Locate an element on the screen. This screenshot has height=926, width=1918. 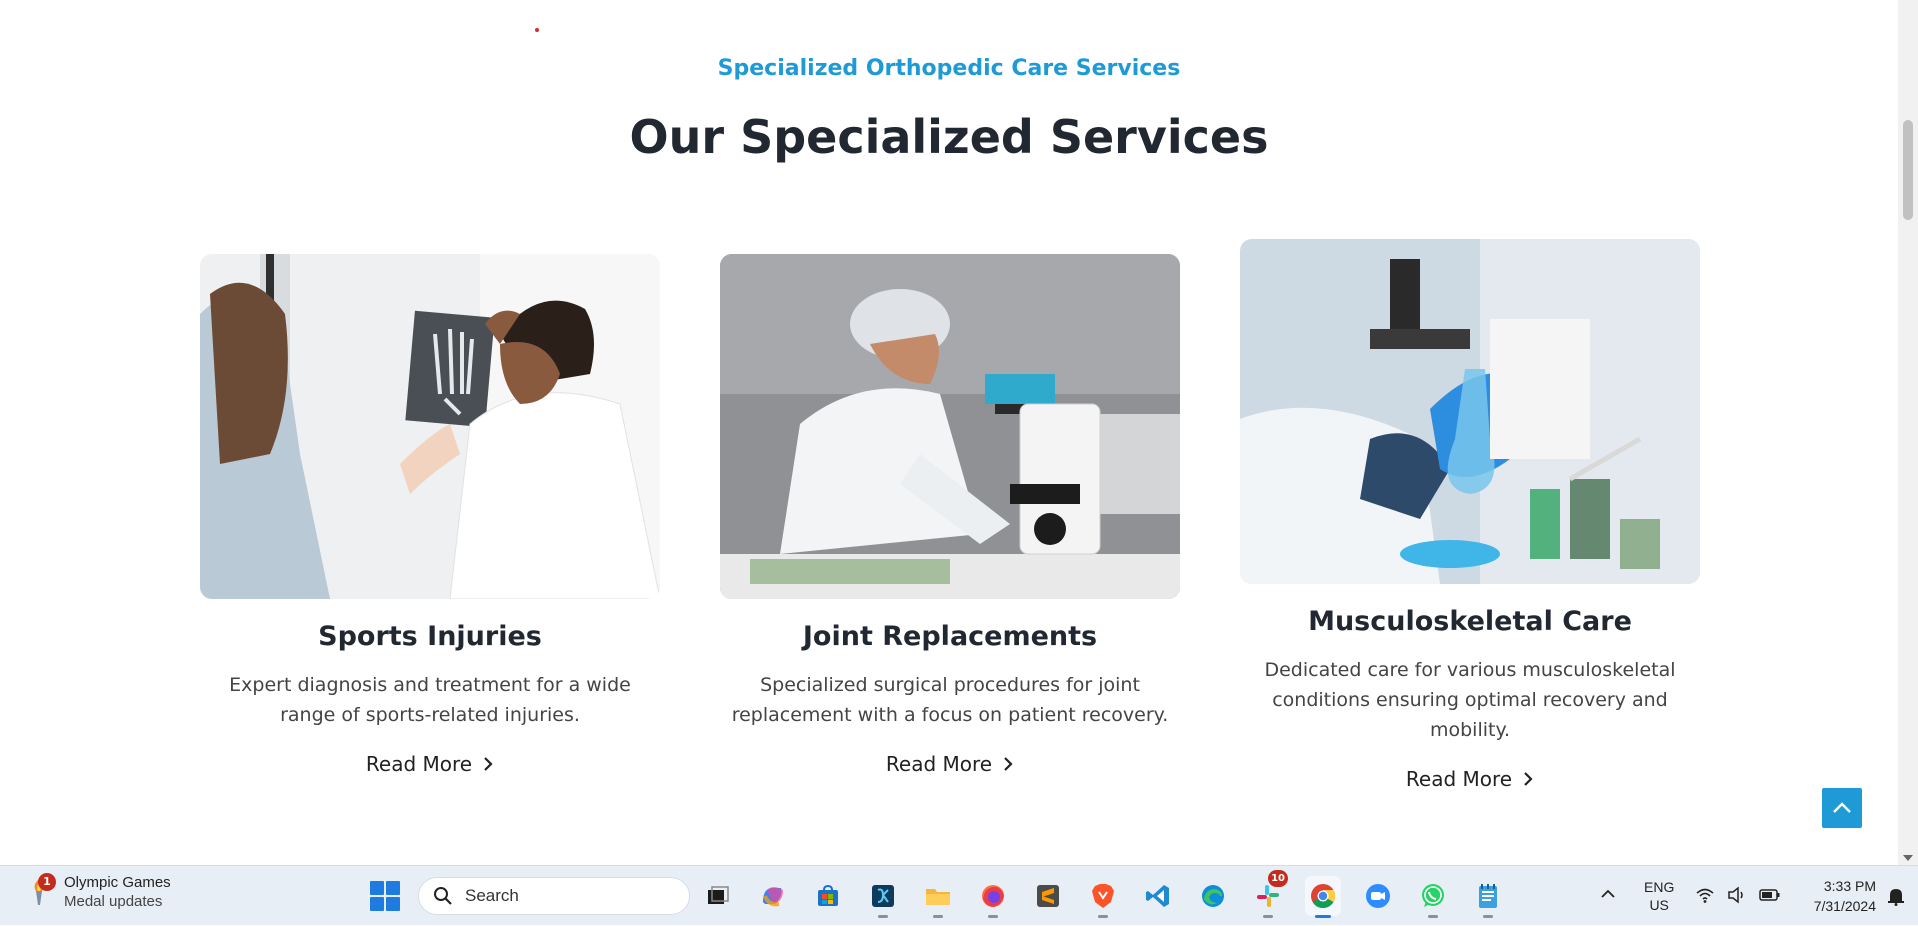
card-title: Sports Injuries is located at coordinates (430, 636).